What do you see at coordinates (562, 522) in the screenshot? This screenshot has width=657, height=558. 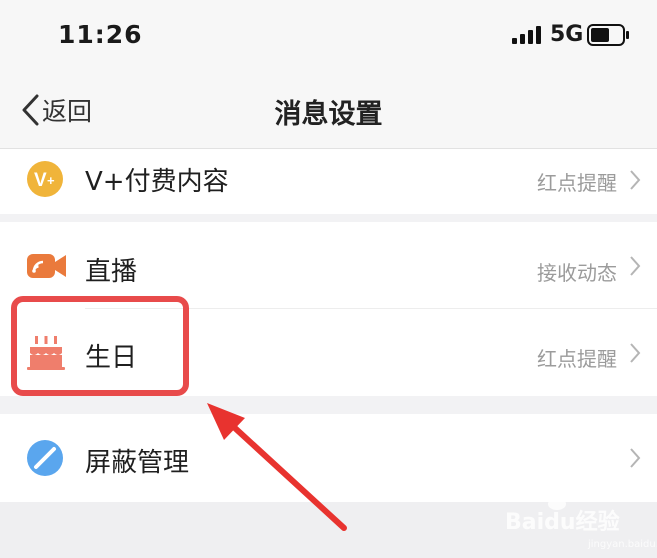 I see `watermark: Baidu经验` at bounding box center [562, 522].